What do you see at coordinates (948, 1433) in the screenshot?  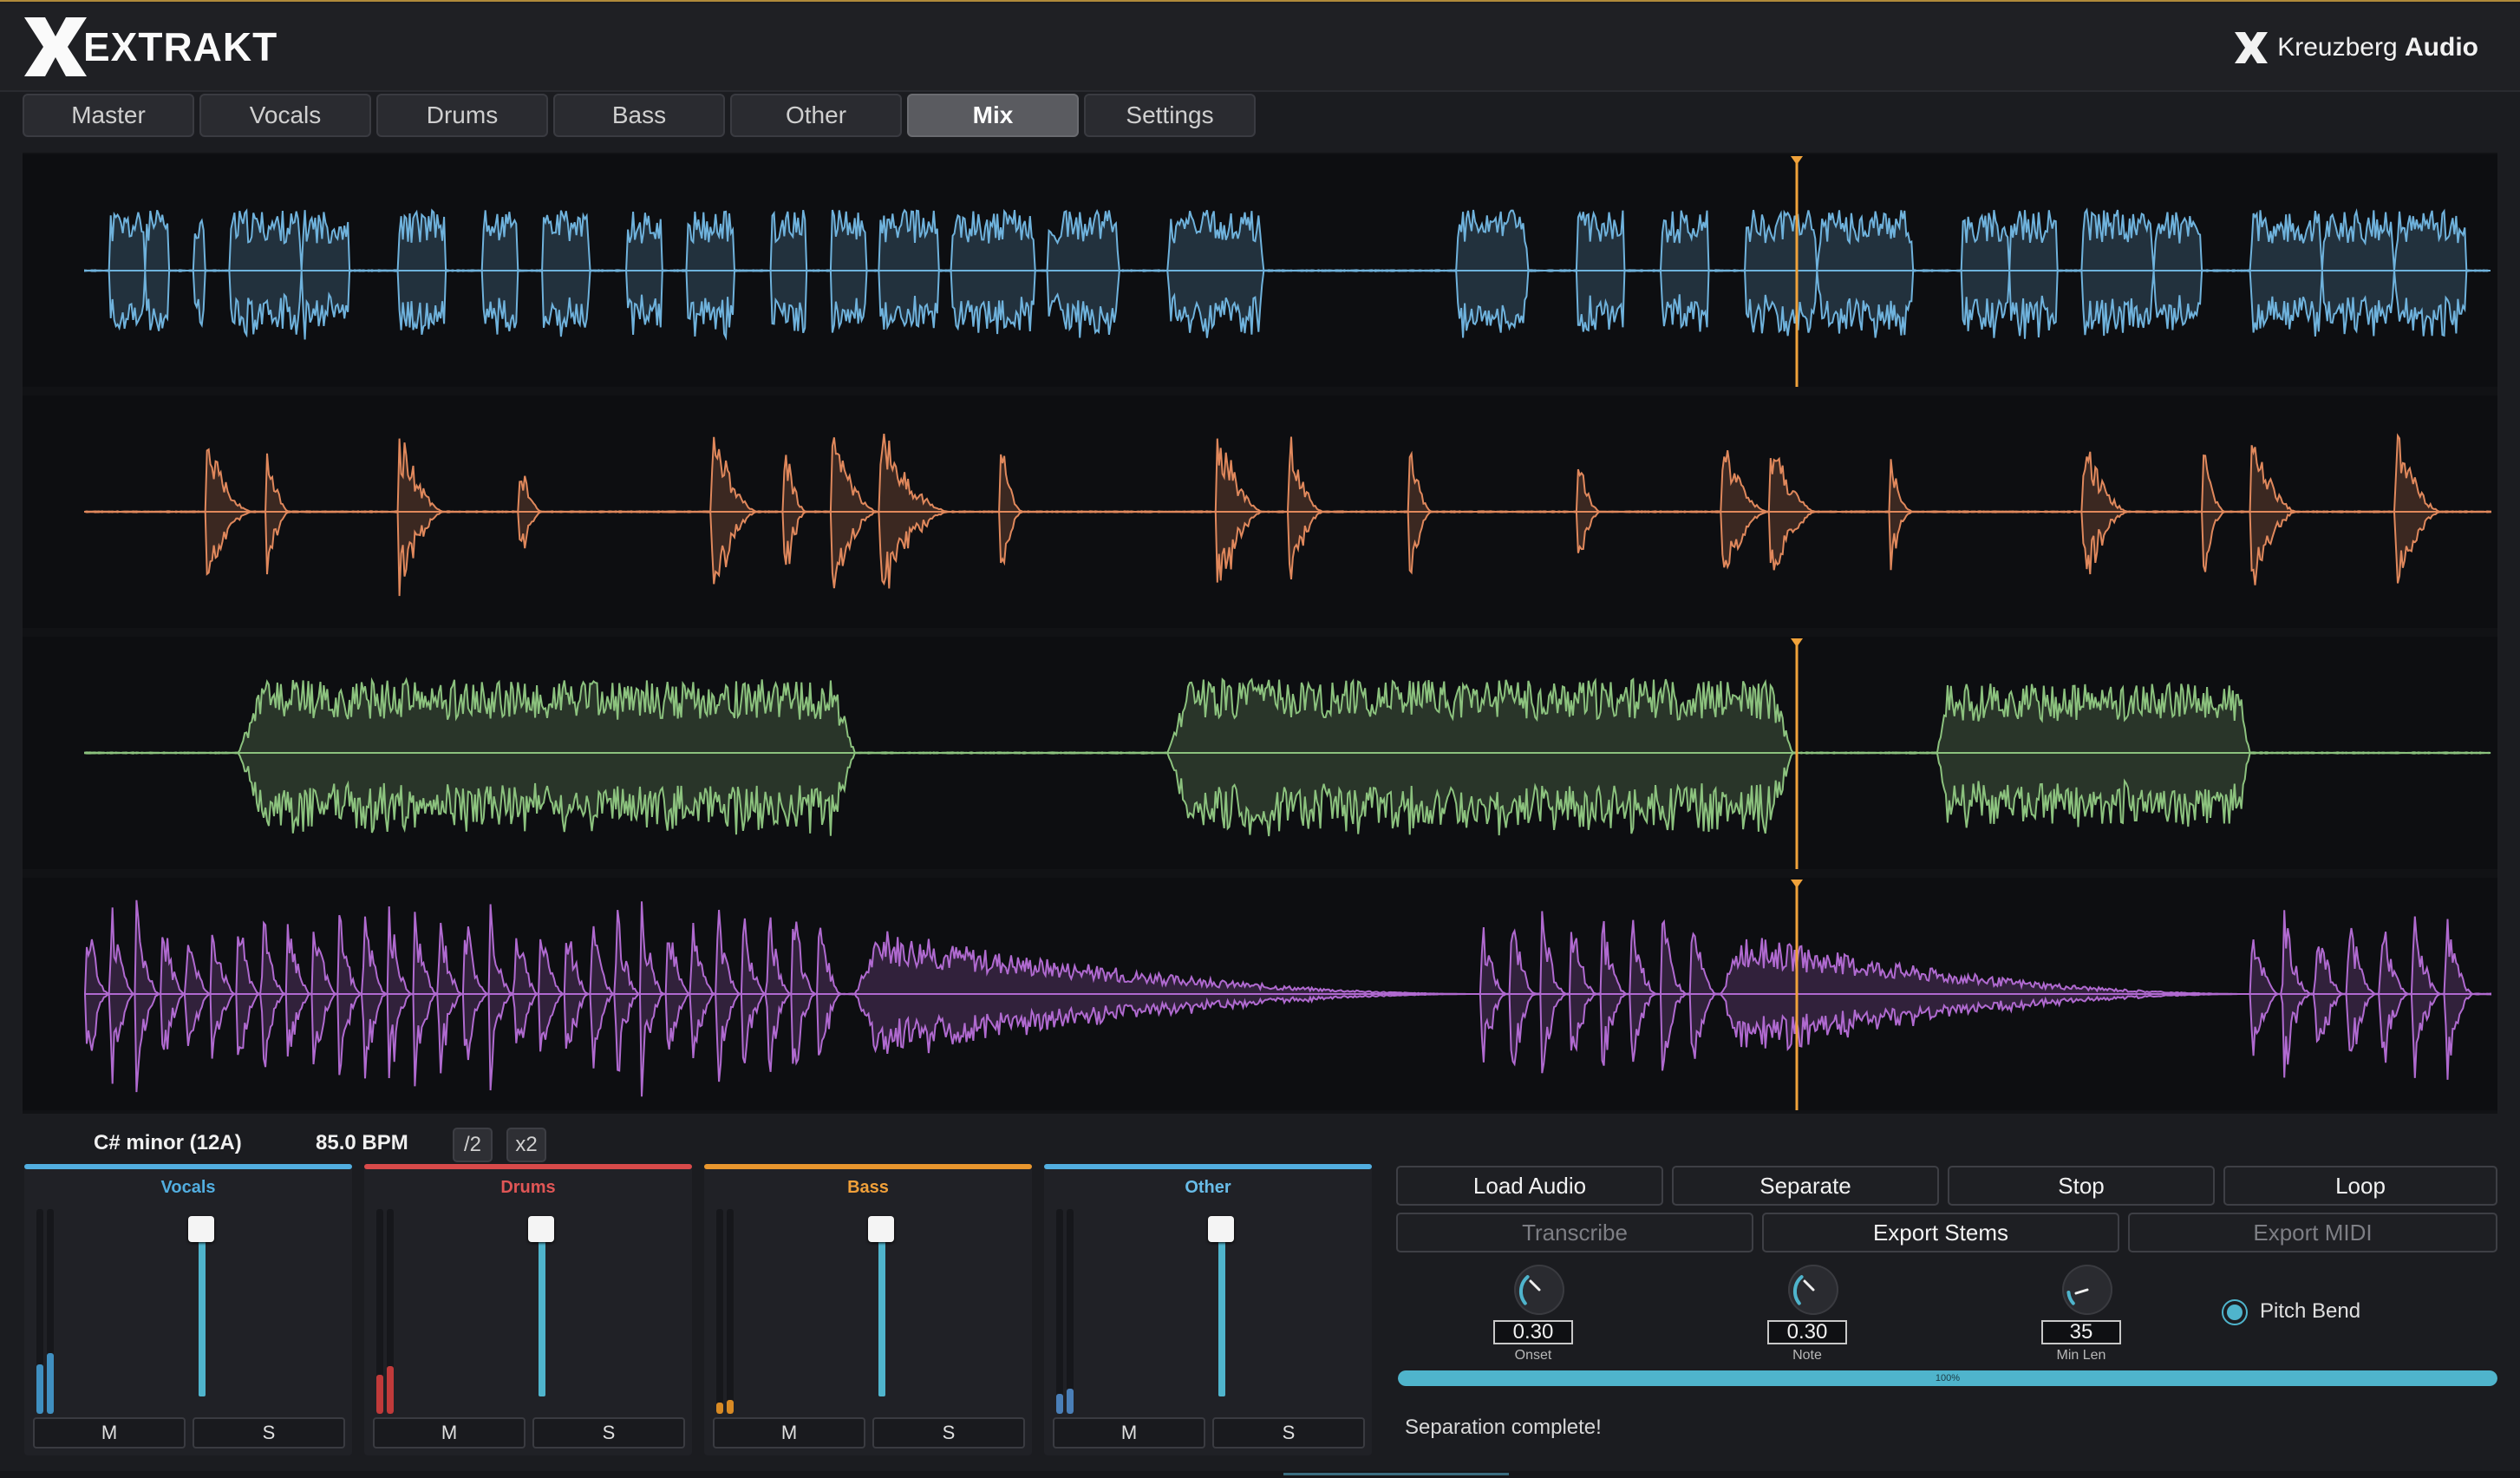 I see `solo-button-bass: S` at bounding box center [948, 1433].